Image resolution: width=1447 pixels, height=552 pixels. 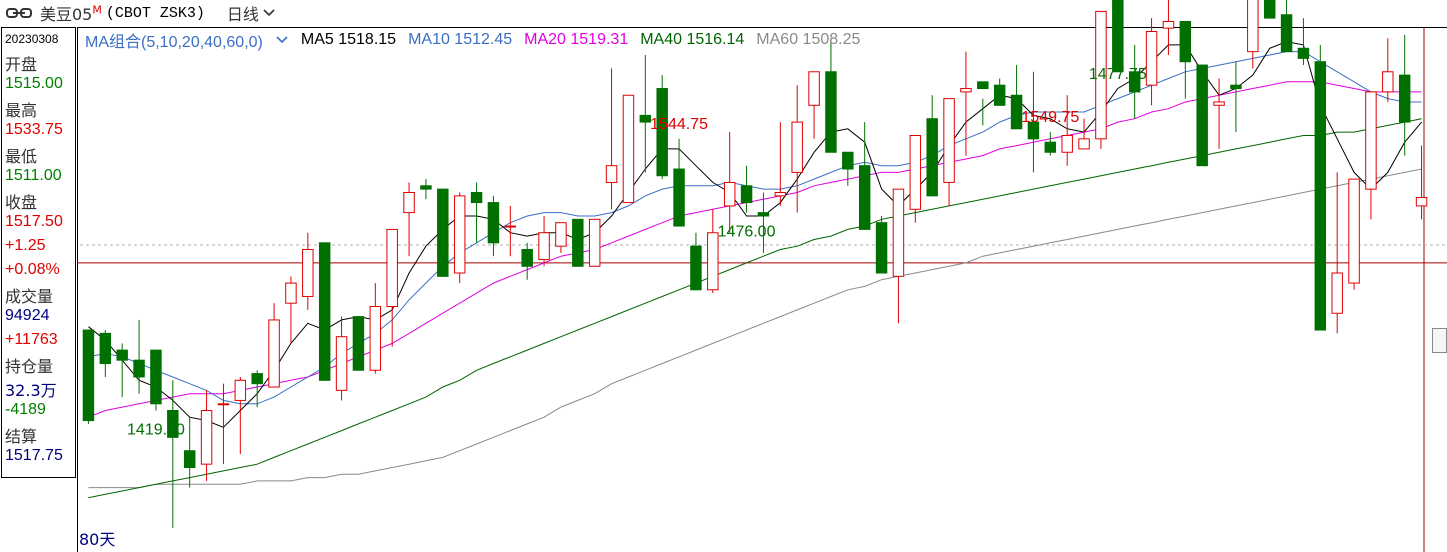 What do you see at coordinates (174, 42) in the screenshot?
I see `ma-combo-label: MA组合(5,10,20,40,60,0)` at bounding box center [174, 42].